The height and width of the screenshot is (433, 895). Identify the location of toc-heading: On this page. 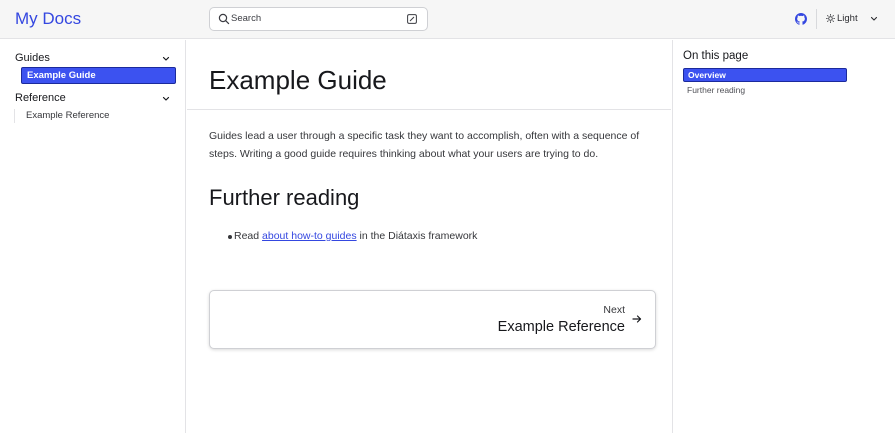
(716, 56).